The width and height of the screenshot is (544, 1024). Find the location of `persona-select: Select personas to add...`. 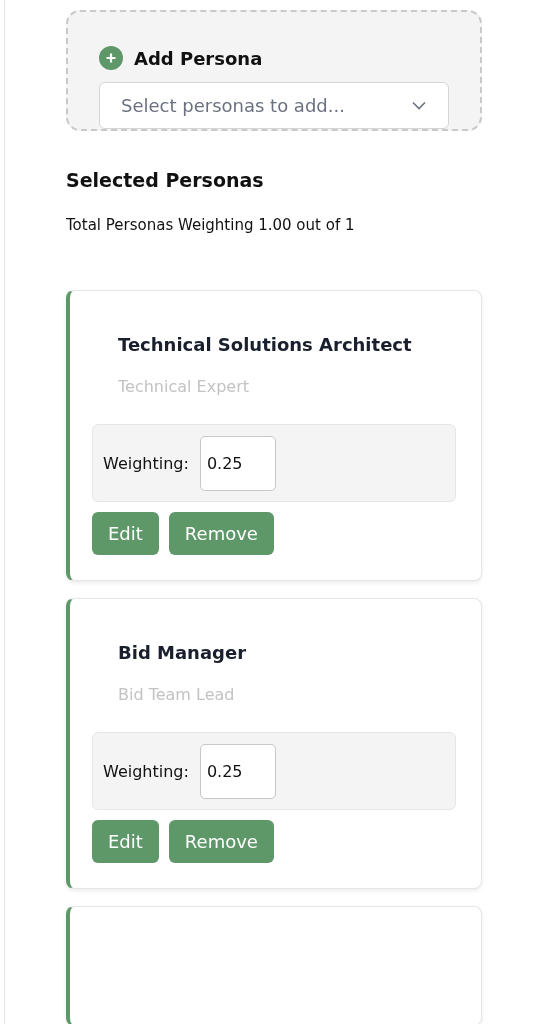

persona-select: Select personas to add... is located at coordinates (274, 105).